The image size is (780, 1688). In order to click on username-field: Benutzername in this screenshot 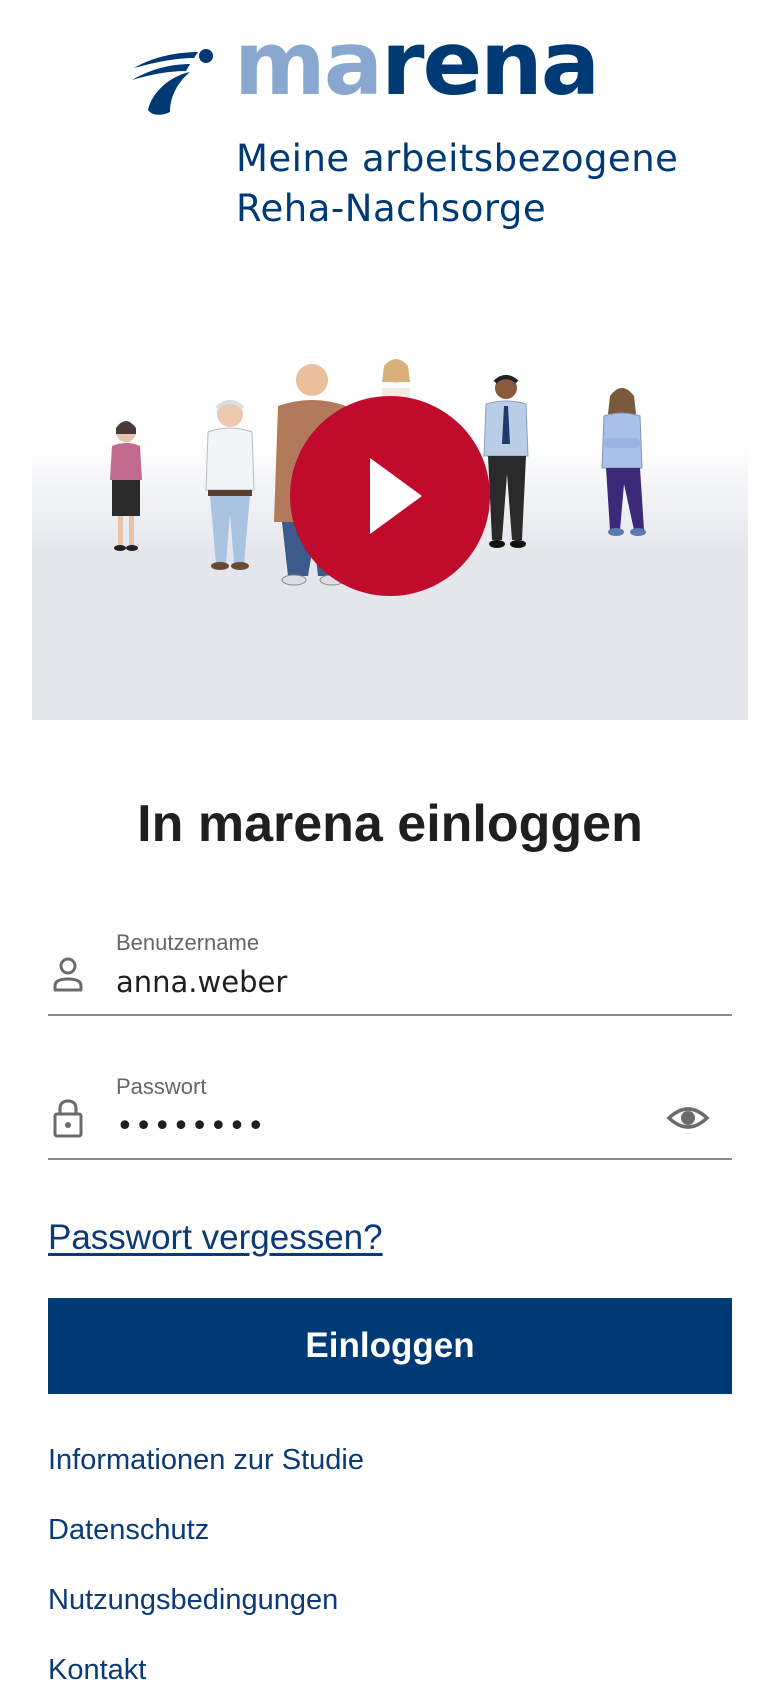, I will do `click(390, 970)`.